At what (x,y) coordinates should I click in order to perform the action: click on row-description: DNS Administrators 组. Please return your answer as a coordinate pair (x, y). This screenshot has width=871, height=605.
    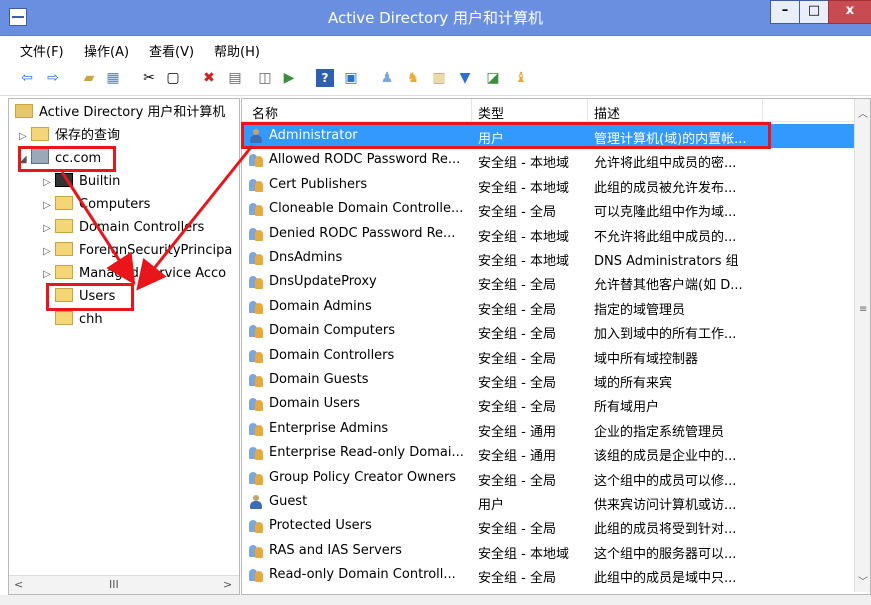
    Looking at the image, I should click on (666, 261).